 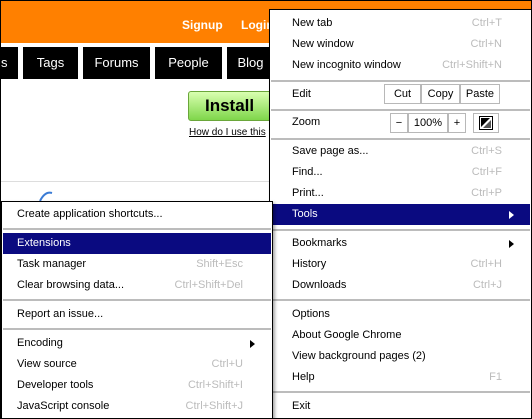 I want to click on menu-item-history: History Ctrl+H, so click(x=400, y=264).